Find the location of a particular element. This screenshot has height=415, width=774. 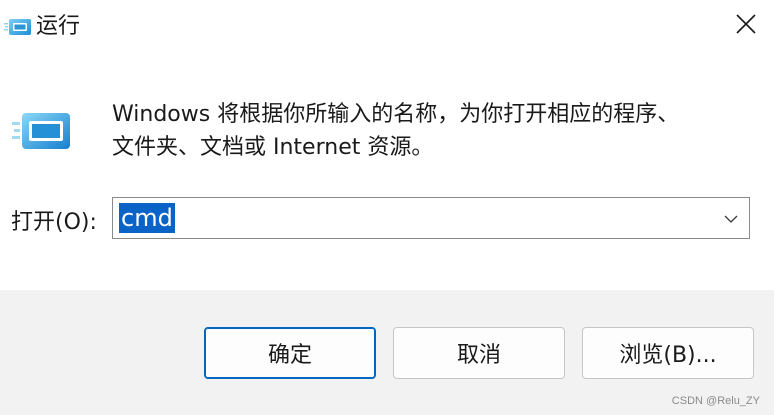

open-combobox: cmd is located at coordinates (431, 218).